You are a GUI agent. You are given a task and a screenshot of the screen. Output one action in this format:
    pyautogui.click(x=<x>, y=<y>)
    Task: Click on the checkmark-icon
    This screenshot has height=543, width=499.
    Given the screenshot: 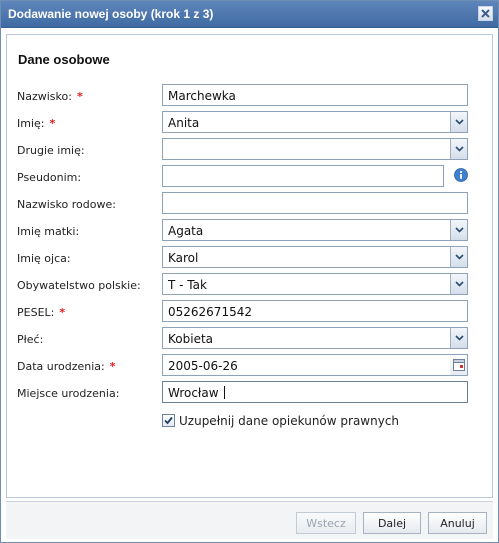 What is the action you would take?
    pyautogui.click(x=168, y=420)
    